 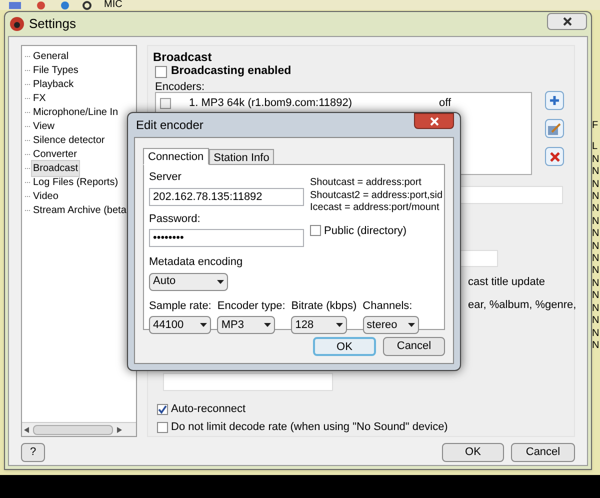 What do you see at coordinates (180, 87) in the screenshot?
I see `list-label: Encoders:` at bounding box center [180, 87].